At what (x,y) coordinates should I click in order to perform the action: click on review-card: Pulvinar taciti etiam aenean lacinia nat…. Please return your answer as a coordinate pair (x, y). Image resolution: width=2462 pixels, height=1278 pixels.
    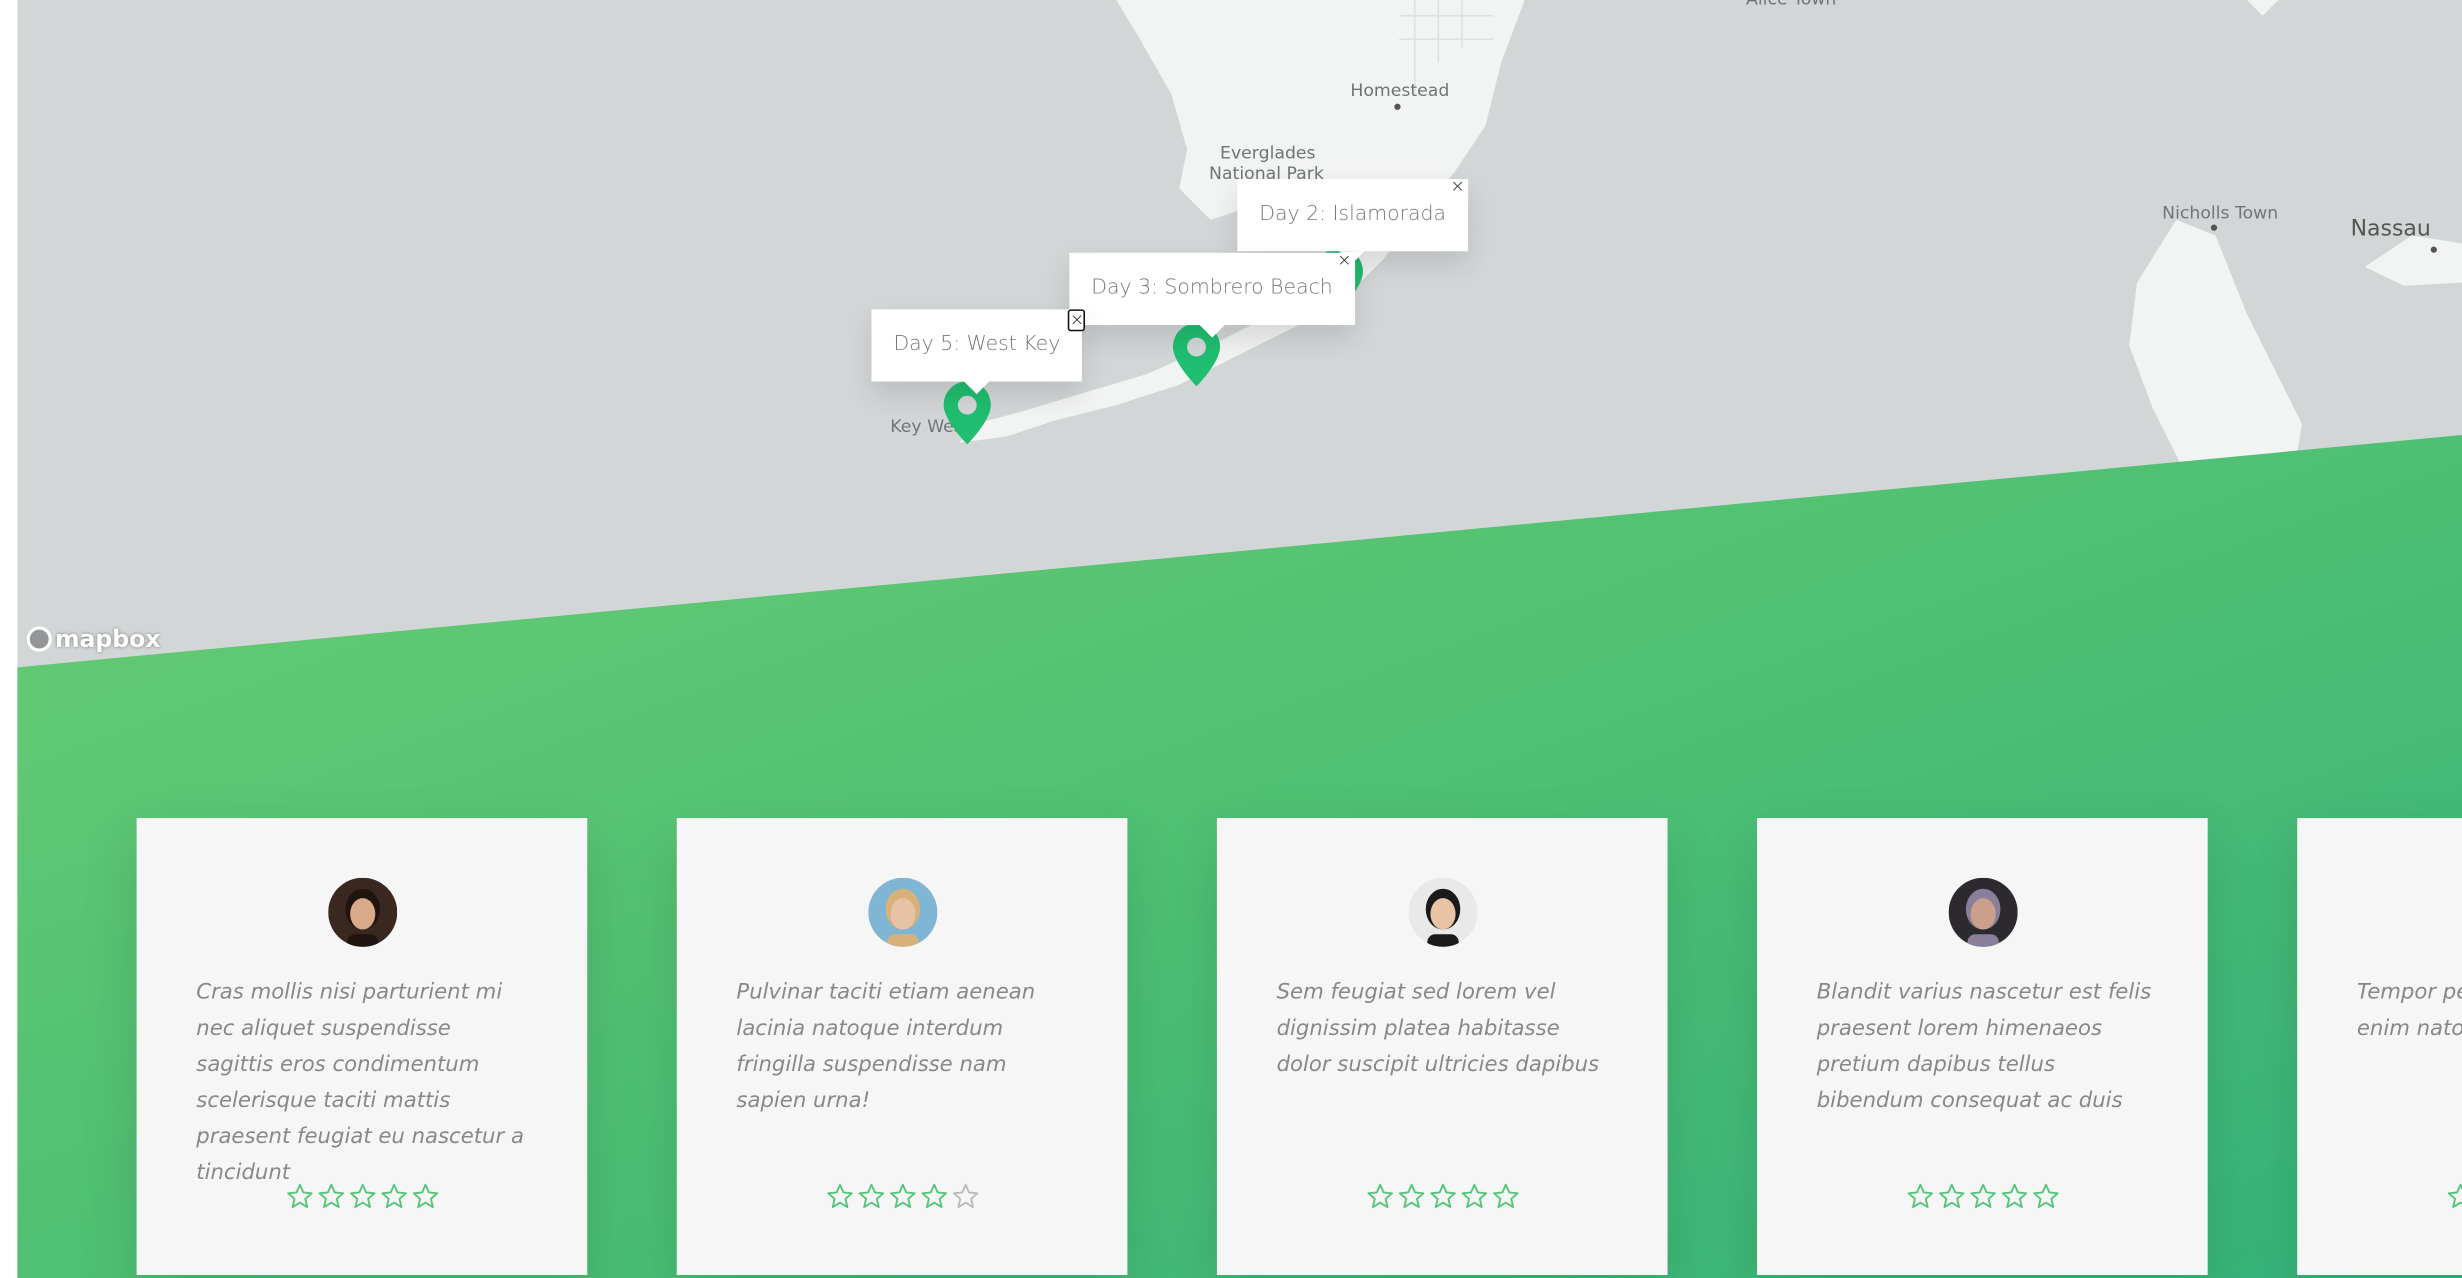
    Looking at the image, I should click on (902, 1047).